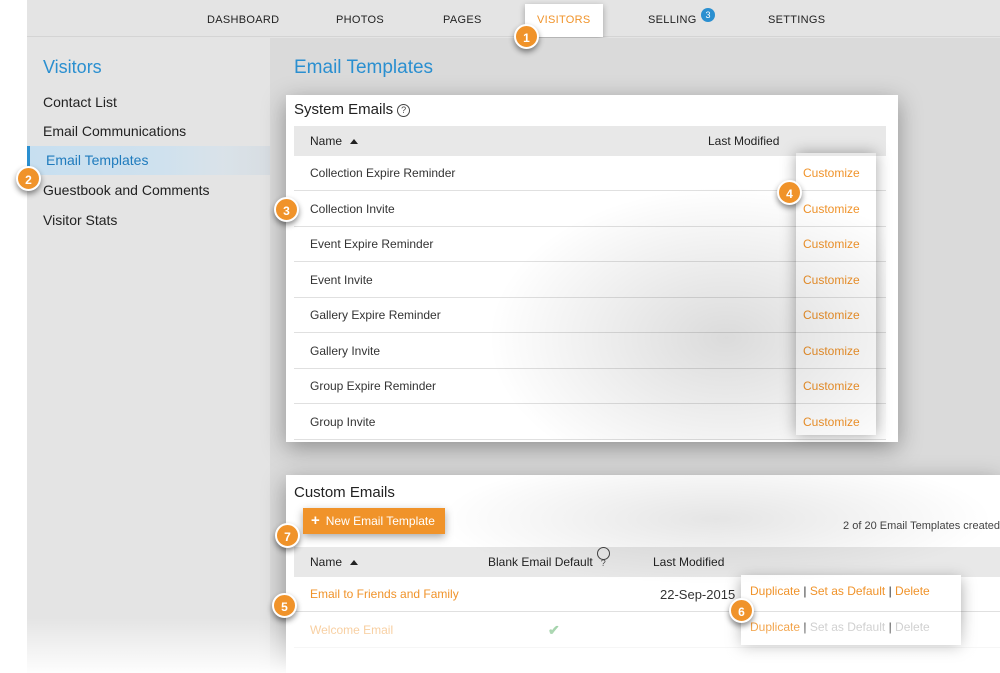 The height and width of the screenshot is (673, 1000). Describe the element at coordinates (126, 190) in the screenshot. I see `sidebar-item-guestbook: Guestbook and Comments` at that location.